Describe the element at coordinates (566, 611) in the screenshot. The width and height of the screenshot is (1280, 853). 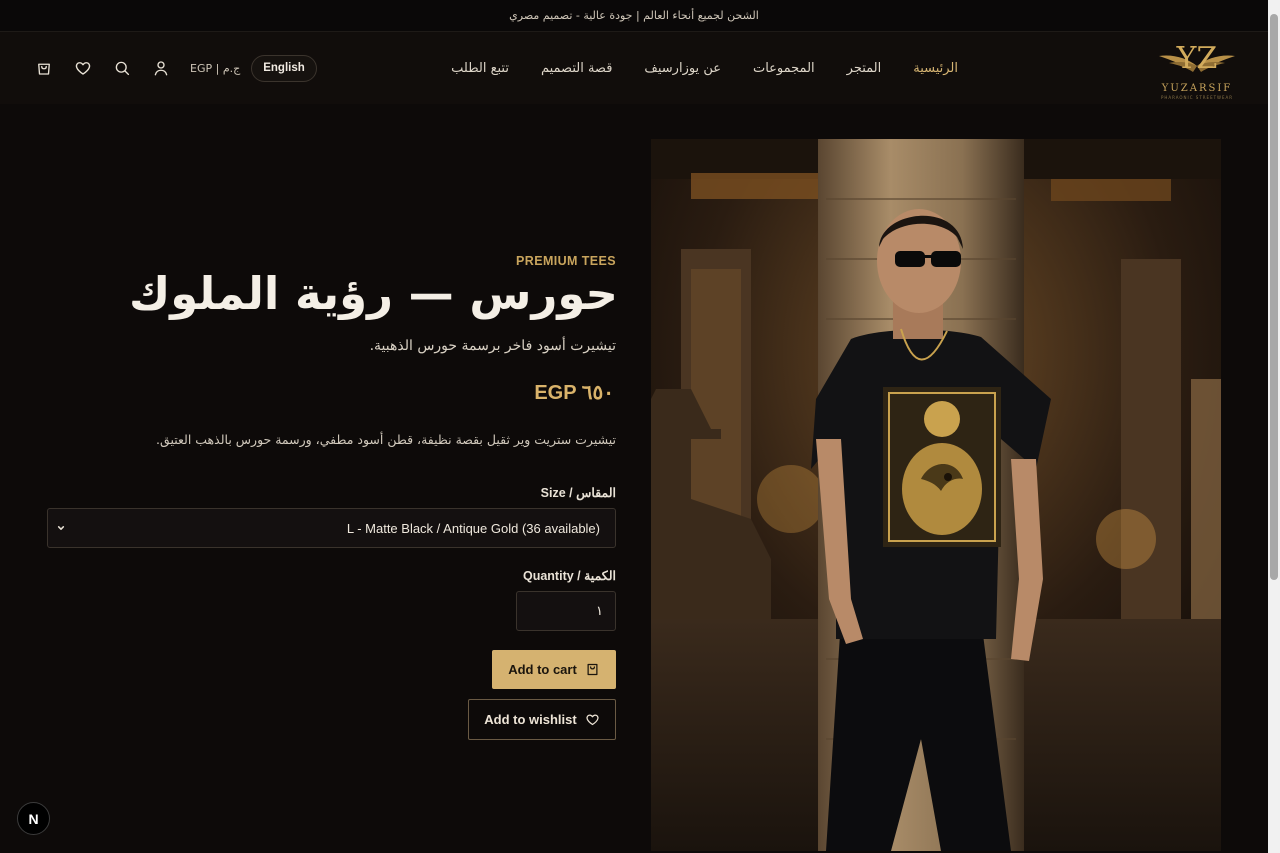
I see `quantity-input: ١` at that location.